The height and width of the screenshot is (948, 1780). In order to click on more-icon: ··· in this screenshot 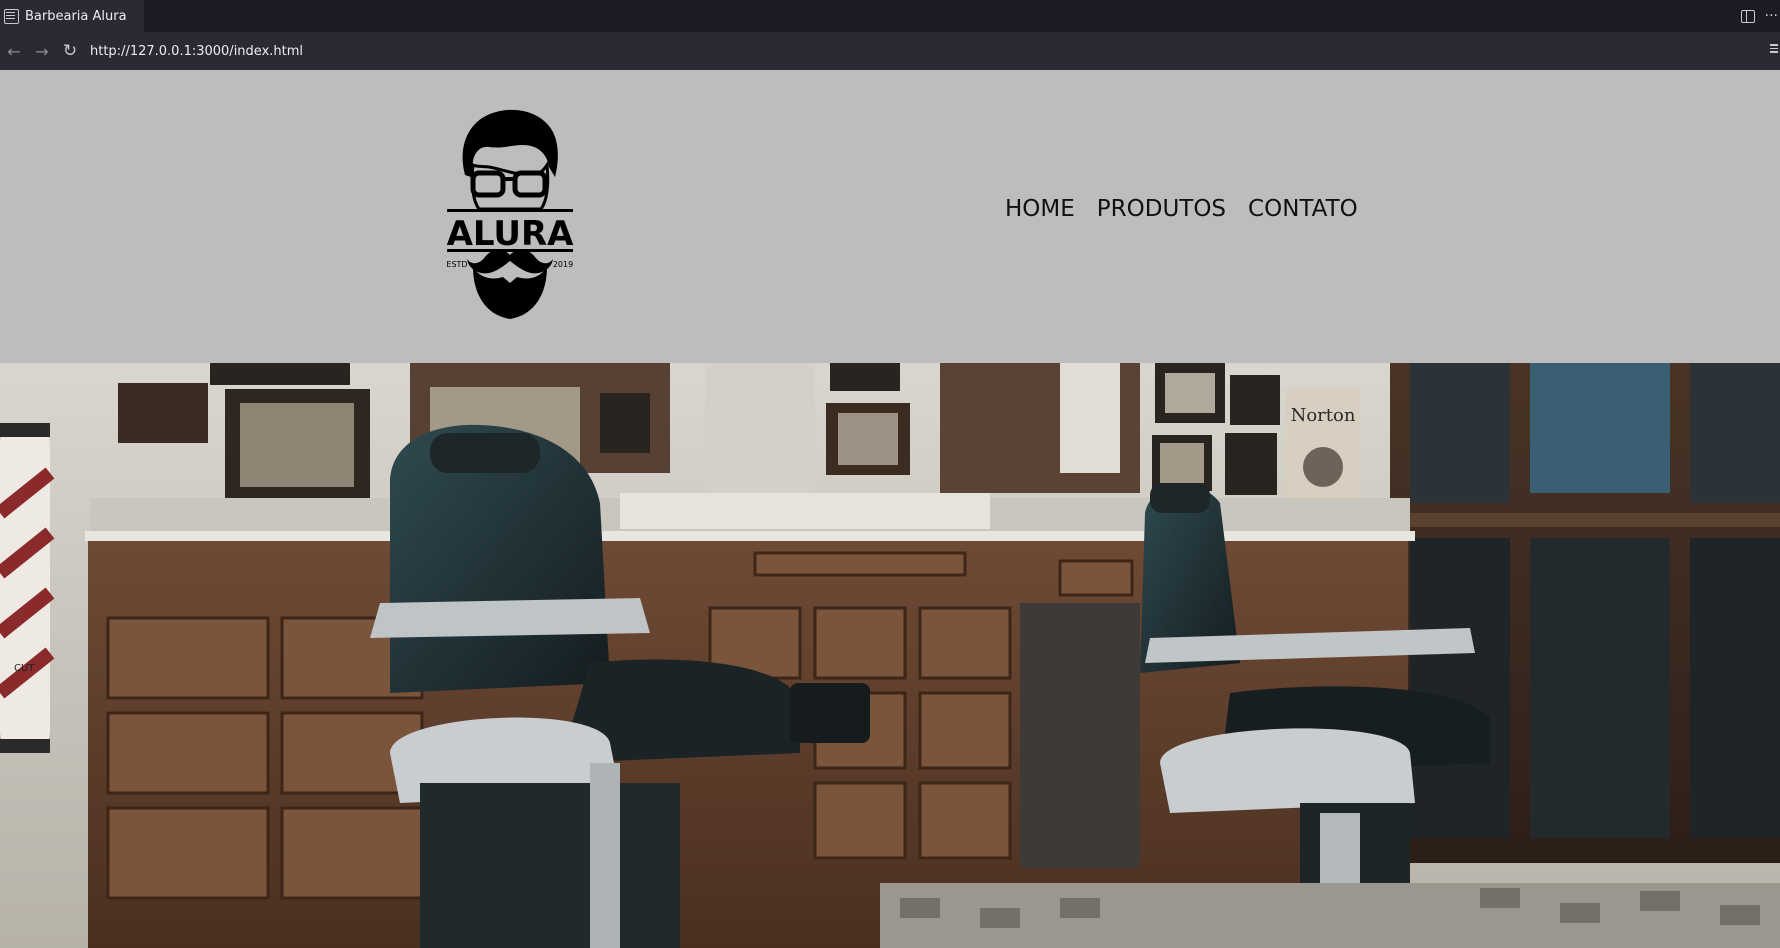, I will do `click(1771, 16)`.